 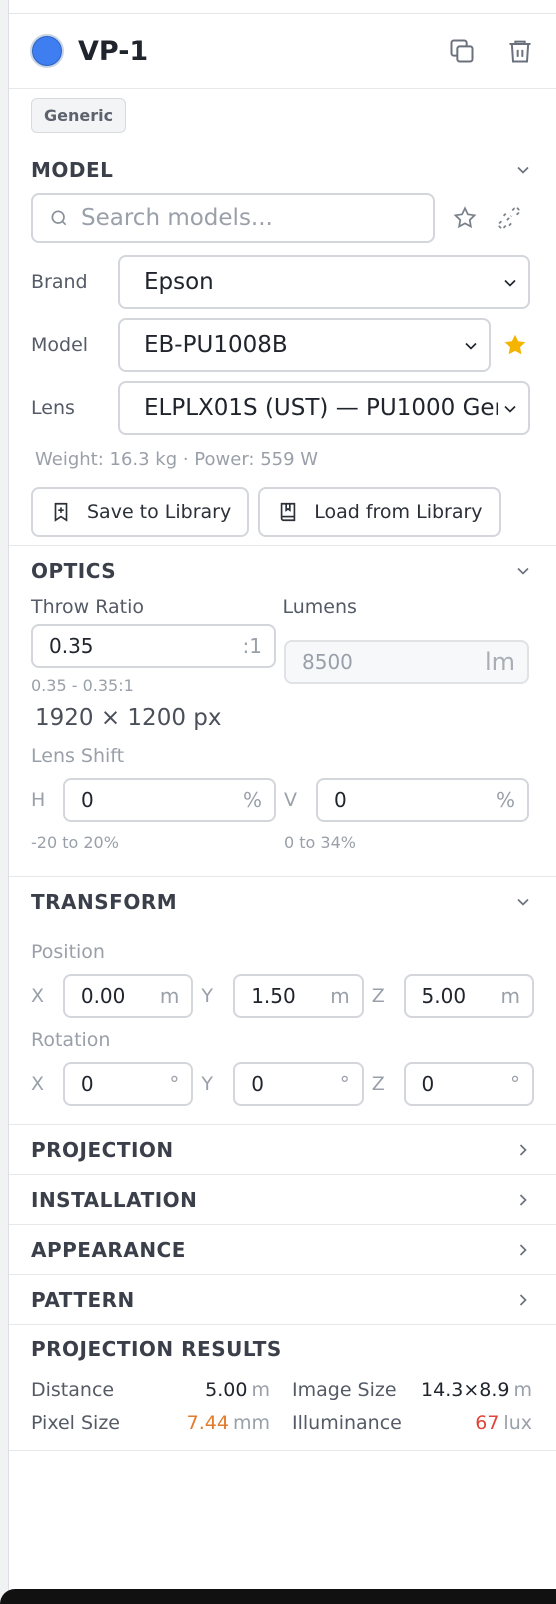 What do you see at coordinates (102, 1149) in the screenshot?
I see `projection-section-title: PROJECTION` at bounding box center [102, 1149].